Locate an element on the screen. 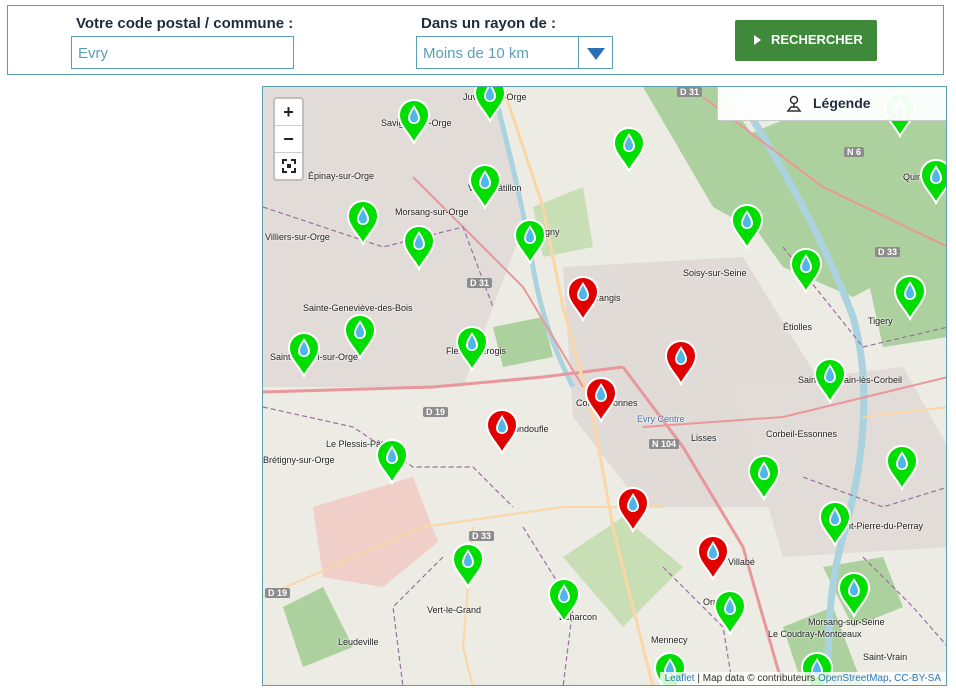 The height and width of the screenshot is (693, 956). town-label: Corbeil-Essonnes is located at coordinates (802, 434).